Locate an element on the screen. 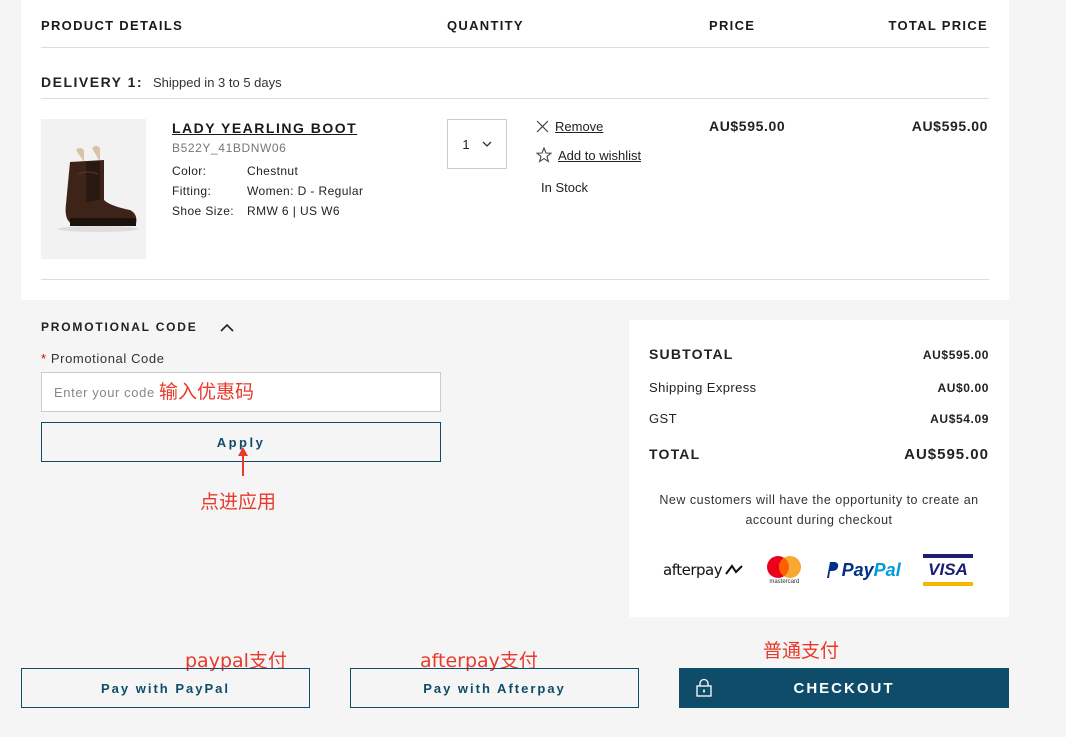 This screenshot has width=1066, height=737. remove-action: Remove is located at coordinates (569, 126).